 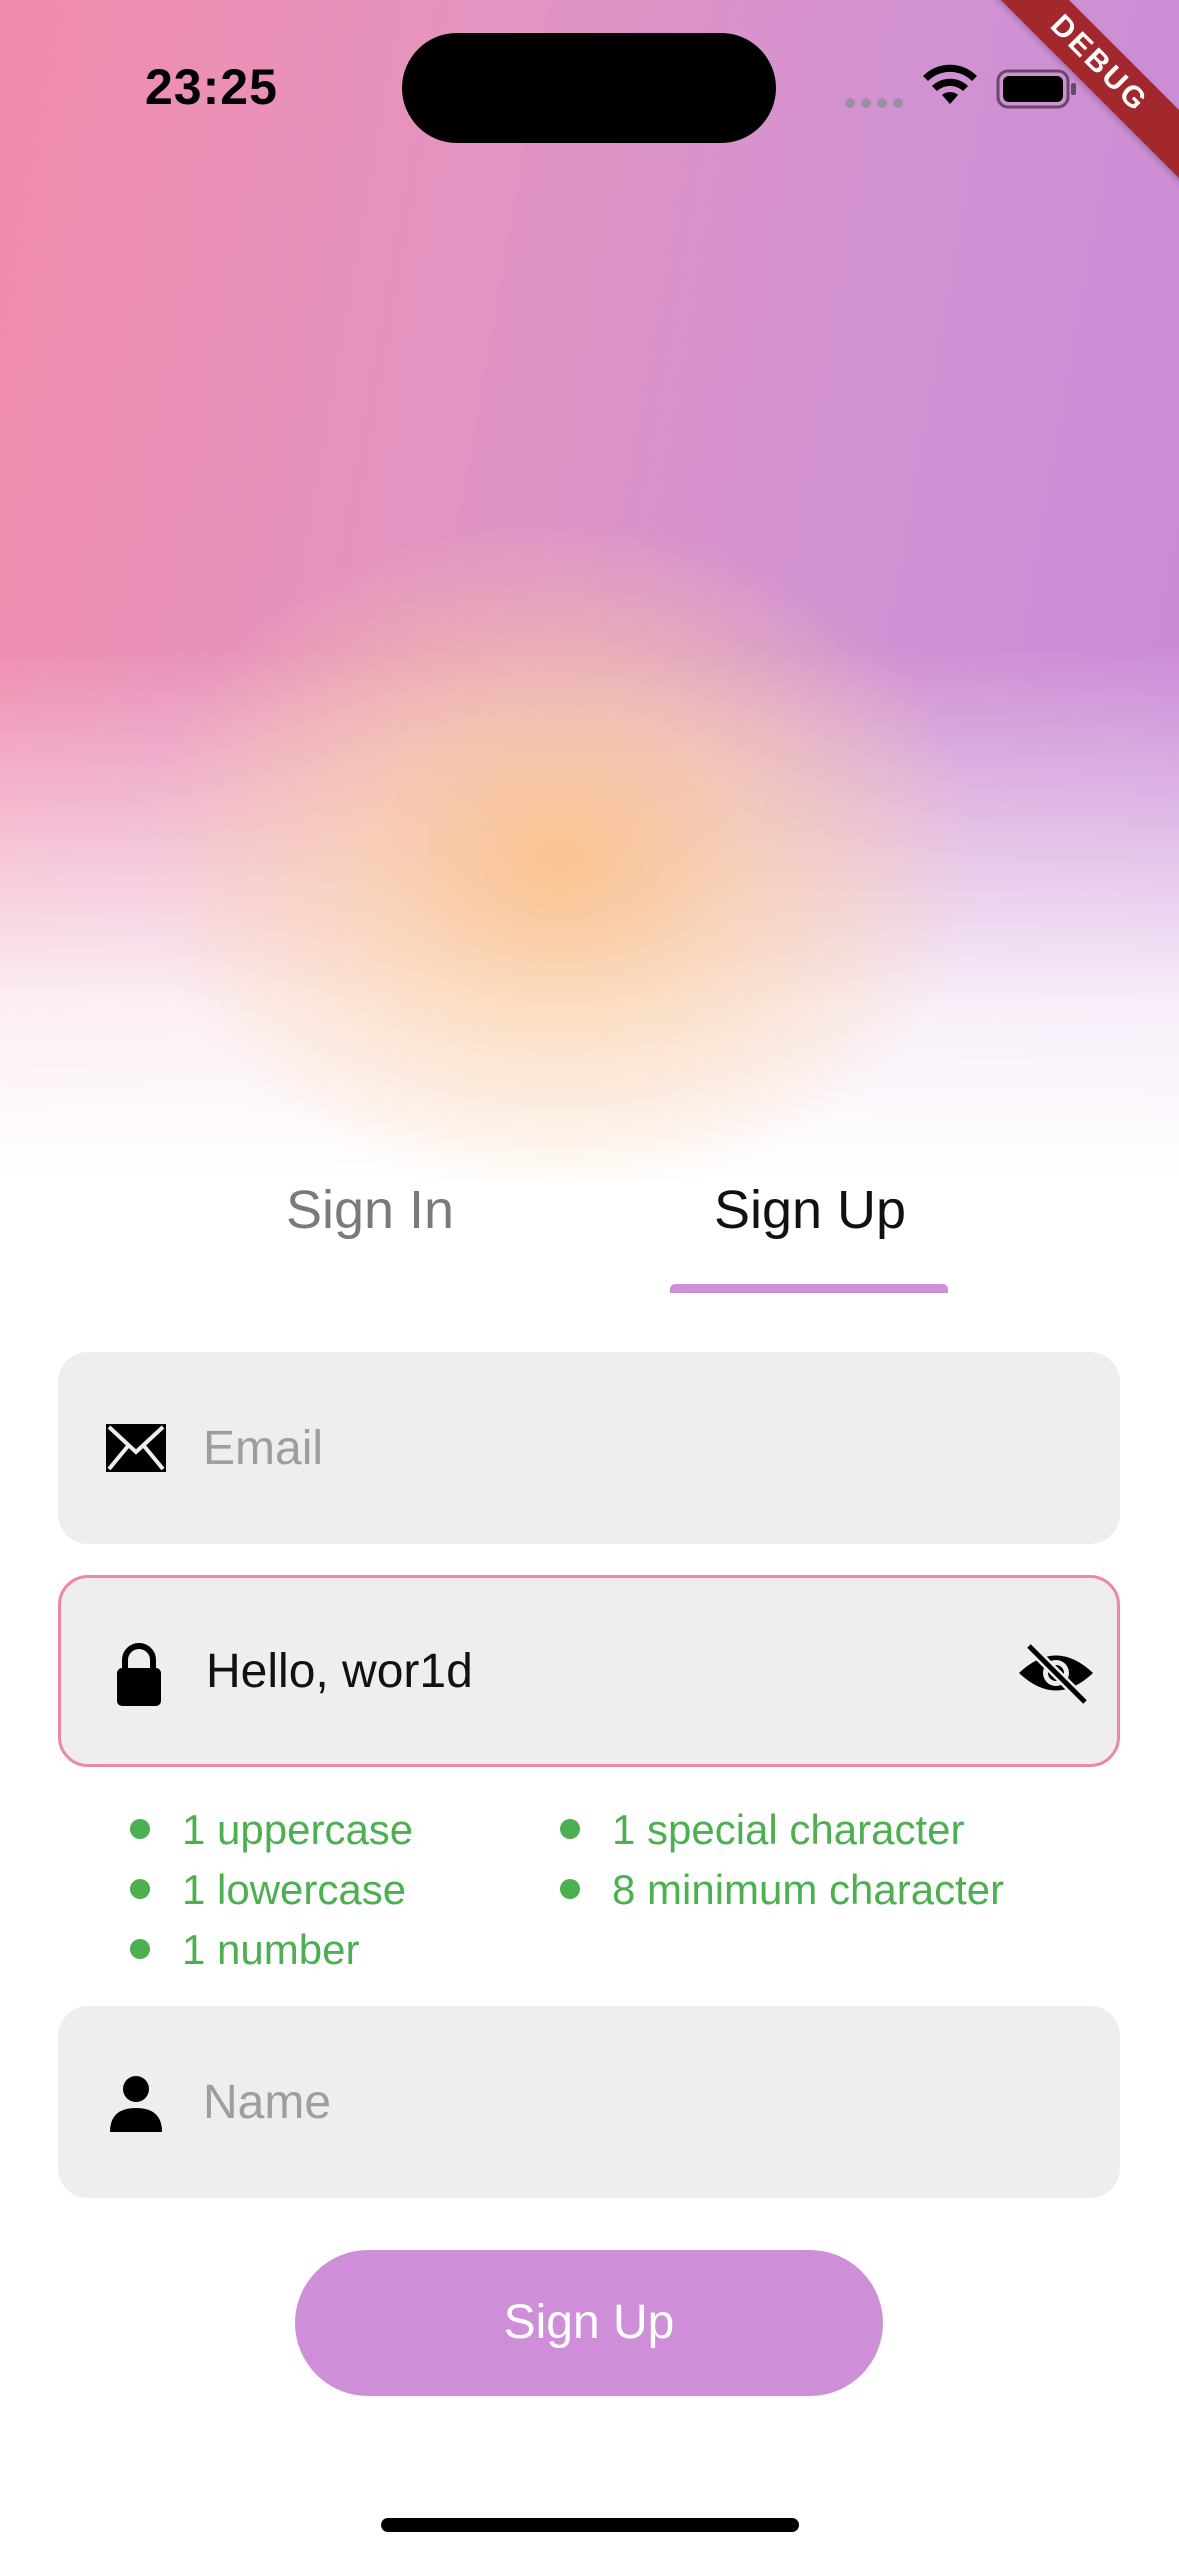 I want to click on auth-tabs: Sign In Sign Up, so click(x=589, y=1230).